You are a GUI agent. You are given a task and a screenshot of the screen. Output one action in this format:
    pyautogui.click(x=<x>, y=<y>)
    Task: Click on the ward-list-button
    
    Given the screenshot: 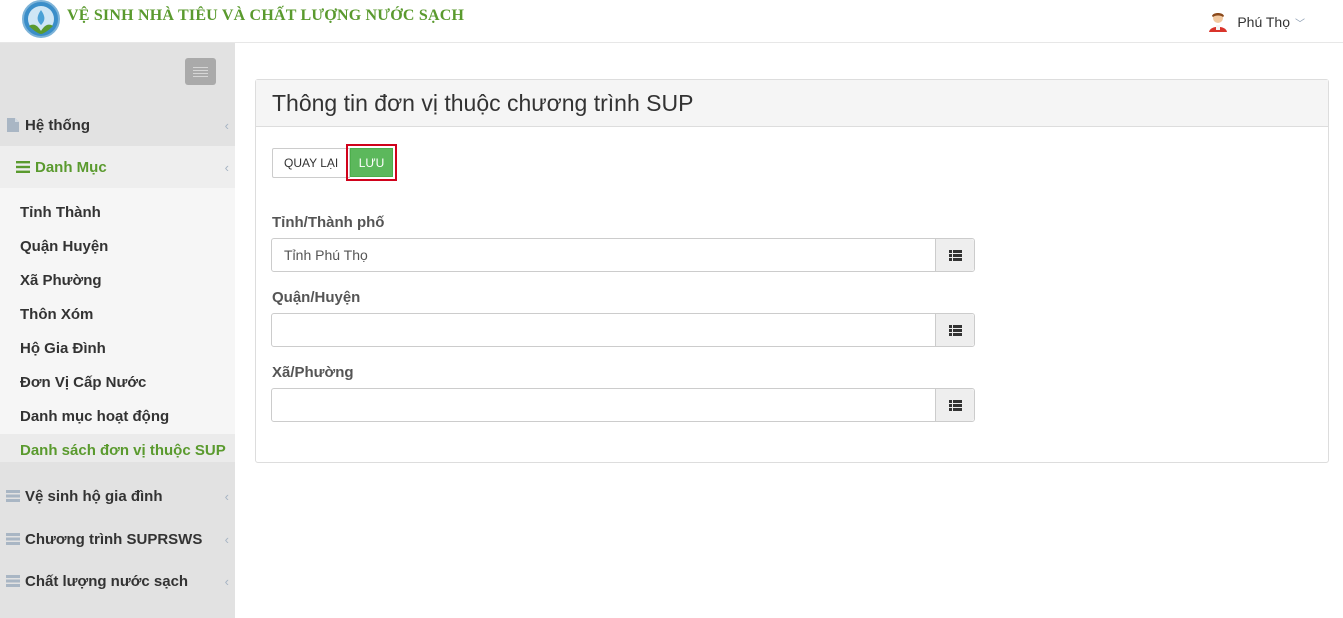 What is the action you would take?
    pyautogui.click(x=954, y=405)
    